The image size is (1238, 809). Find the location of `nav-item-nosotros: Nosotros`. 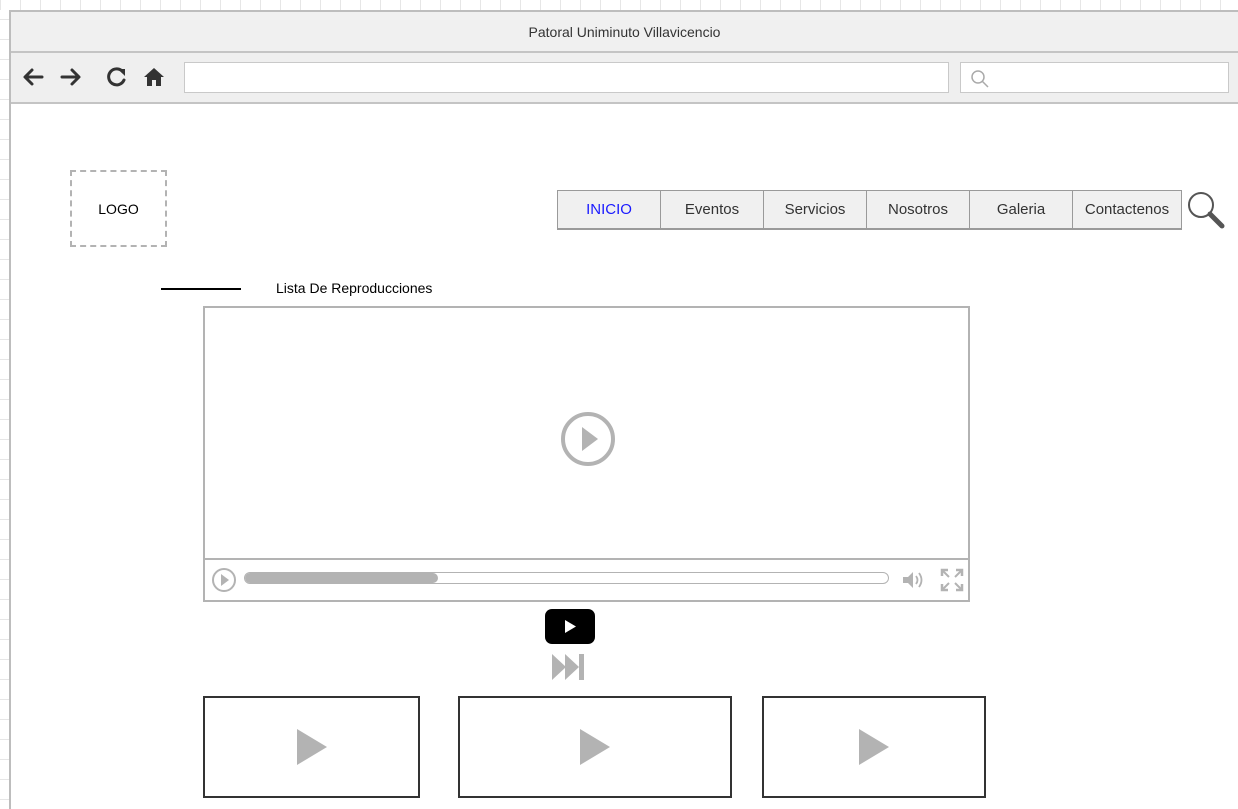

nav-item-nosotros: Nosotros is located at coordinates (917, 210).